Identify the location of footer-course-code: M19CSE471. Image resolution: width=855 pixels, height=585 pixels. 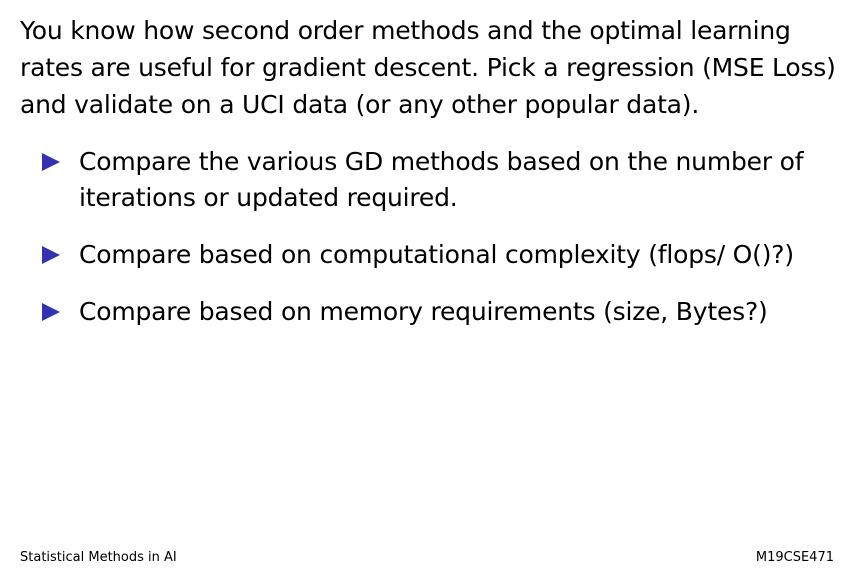
(794, 557).